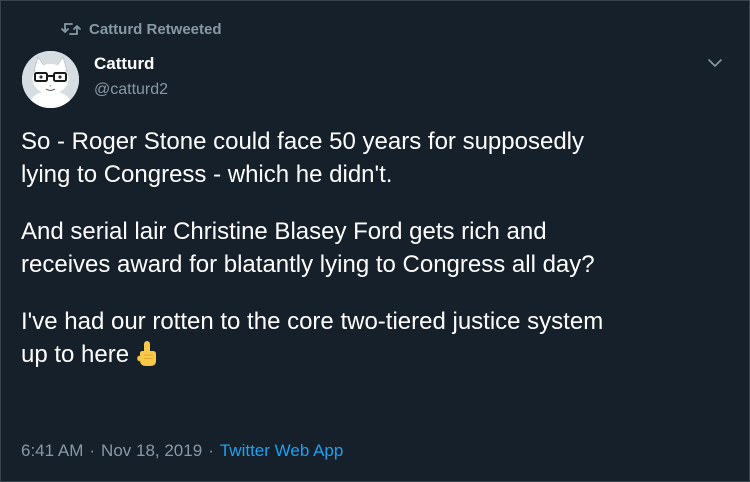 This screenshot has width=750, height=482. I want to click on tweet-meta: 6:41 AM · Nov 18, 2019 · Twitter Web App, so click(182, 451).